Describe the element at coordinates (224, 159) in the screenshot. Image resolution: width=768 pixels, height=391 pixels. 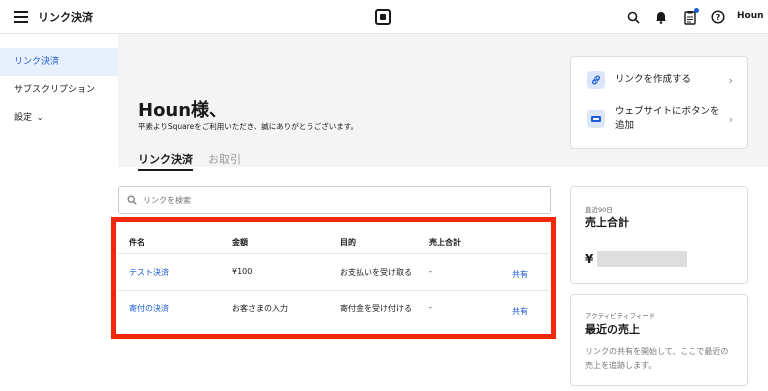
I see `tab-transactions: お取引` at that location.